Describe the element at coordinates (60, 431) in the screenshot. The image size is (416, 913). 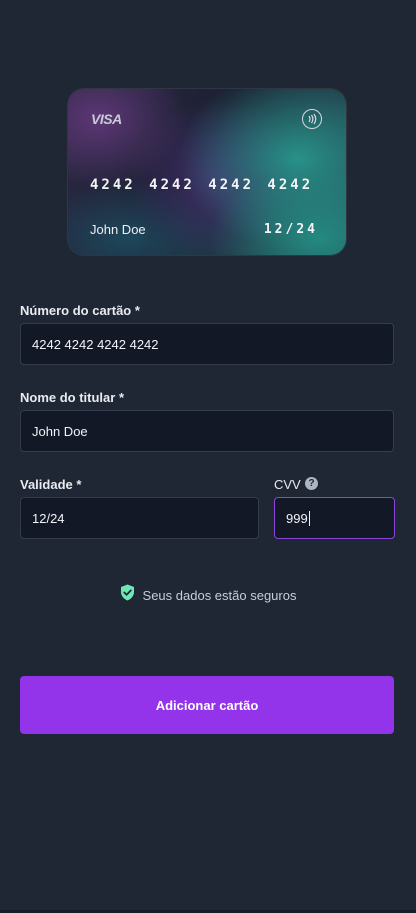
I see `holder-name-value: John Doe` at that location.